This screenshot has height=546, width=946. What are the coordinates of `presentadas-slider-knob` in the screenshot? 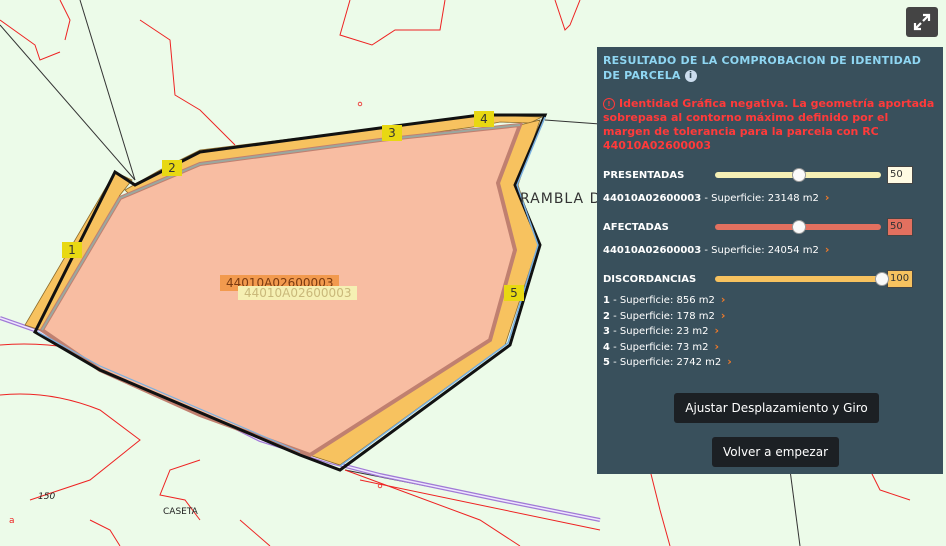 It's located at (799, 175).